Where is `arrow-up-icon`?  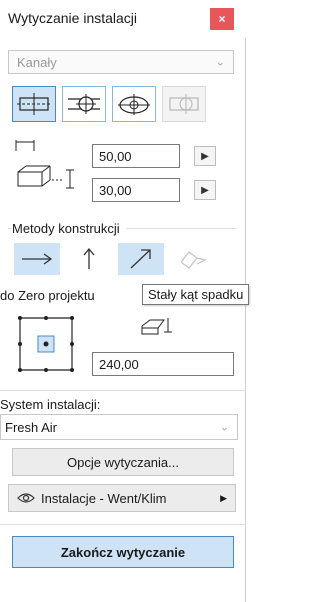 arrow-up-icon is located at coordinates (89, 258).